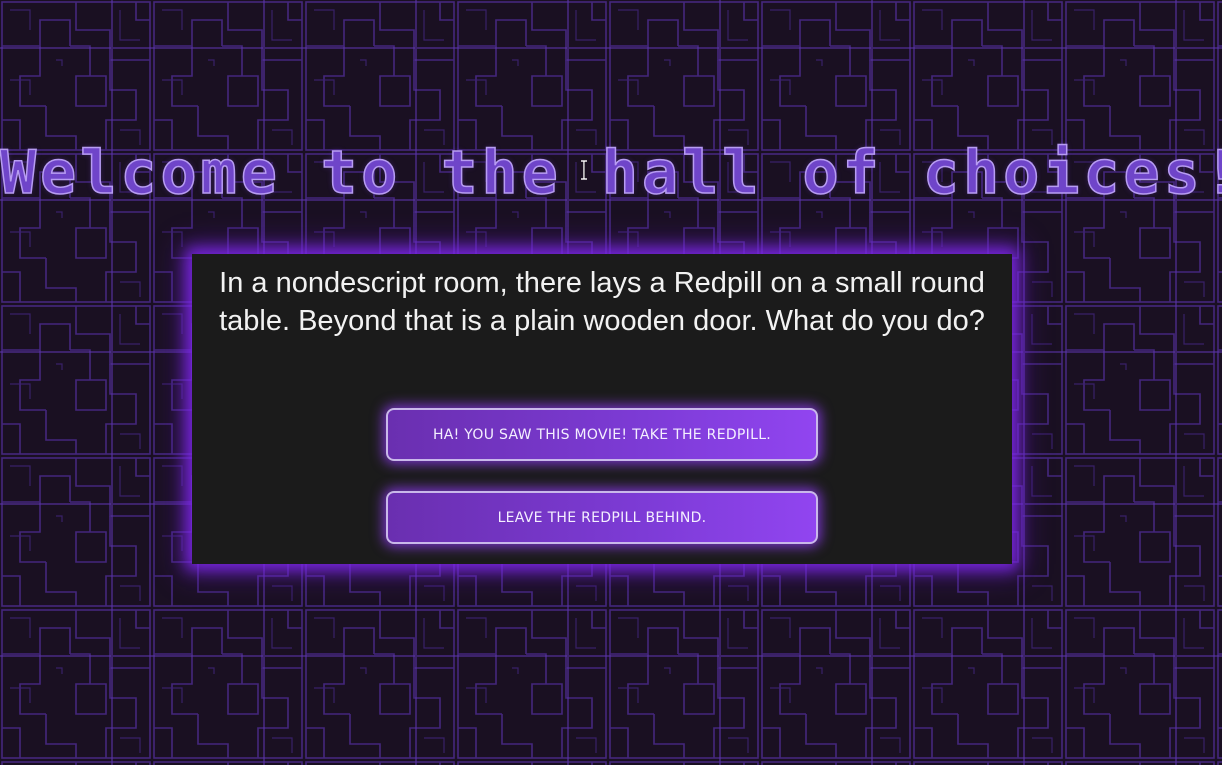 The height and width of the screenshot is (765, 1222). What do you see at coordinates (602, 517) in the screenshot?
I see `choice-button-leave-redpill: LEAVE THE REDPILL BEHIND.` at bounding box center [602, 517].